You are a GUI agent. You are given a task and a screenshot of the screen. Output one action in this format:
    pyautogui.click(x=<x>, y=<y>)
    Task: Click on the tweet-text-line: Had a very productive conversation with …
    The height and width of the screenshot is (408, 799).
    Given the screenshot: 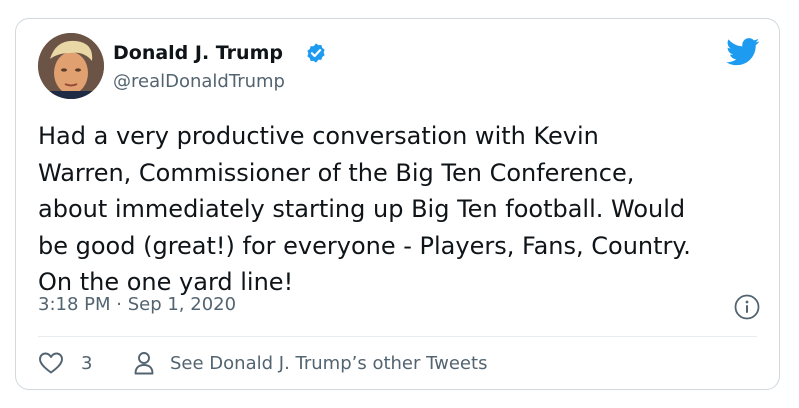 What is the action you would take?
    pyautogui.click(x=318, y=136)
    